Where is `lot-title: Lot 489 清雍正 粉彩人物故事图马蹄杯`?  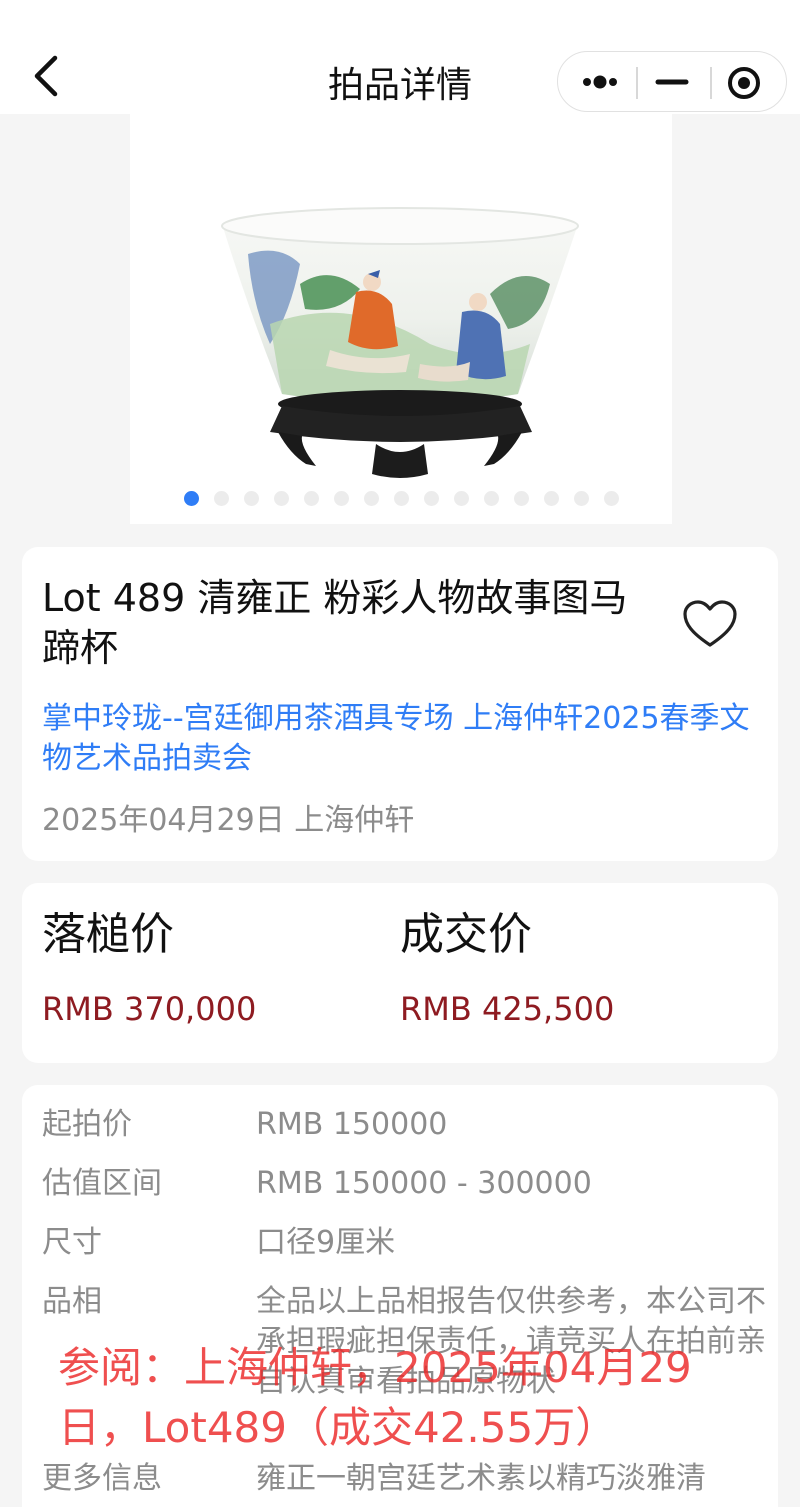
lot-title: Lot 489 清雍正 粉彩人物故事图马蹄杯 is located at coordinates (335, 623).